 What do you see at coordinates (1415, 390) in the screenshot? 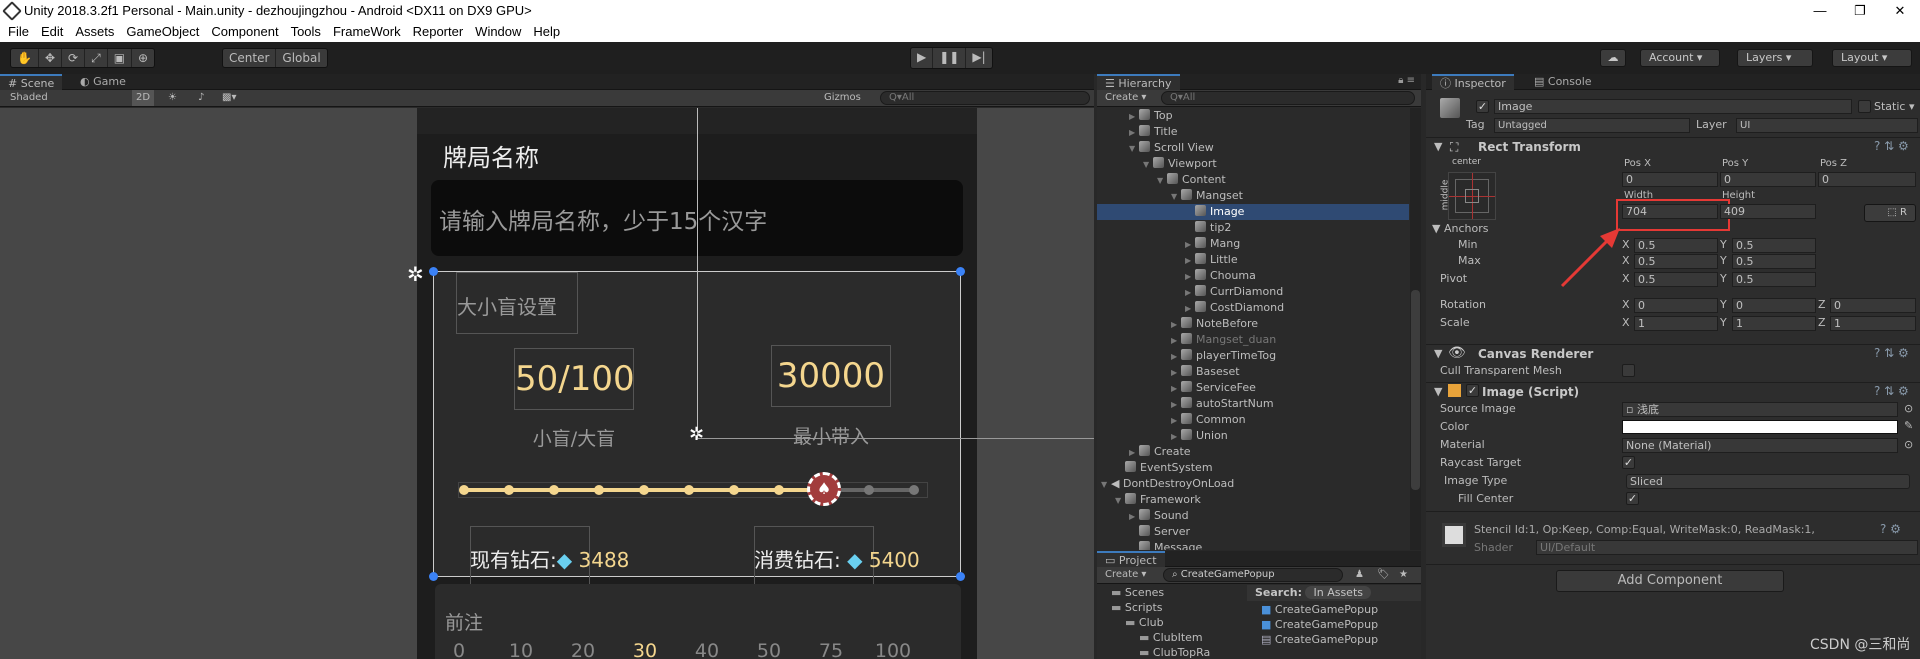
I see `scrollbar-thumb` at bounding box center [1415, 390].